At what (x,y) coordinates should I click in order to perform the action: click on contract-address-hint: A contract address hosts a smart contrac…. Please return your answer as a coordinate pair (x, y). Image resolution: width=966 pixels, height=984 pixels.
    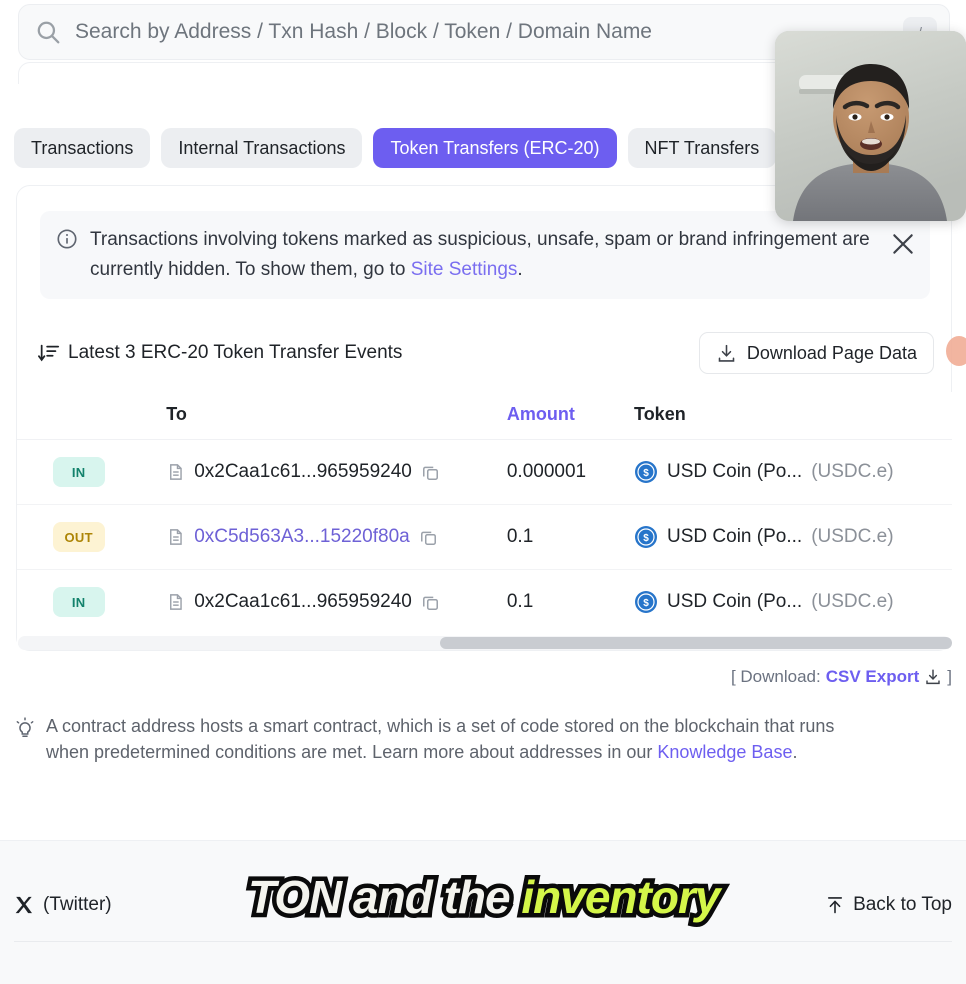
    Looking at the image, I should click on (444, 739).